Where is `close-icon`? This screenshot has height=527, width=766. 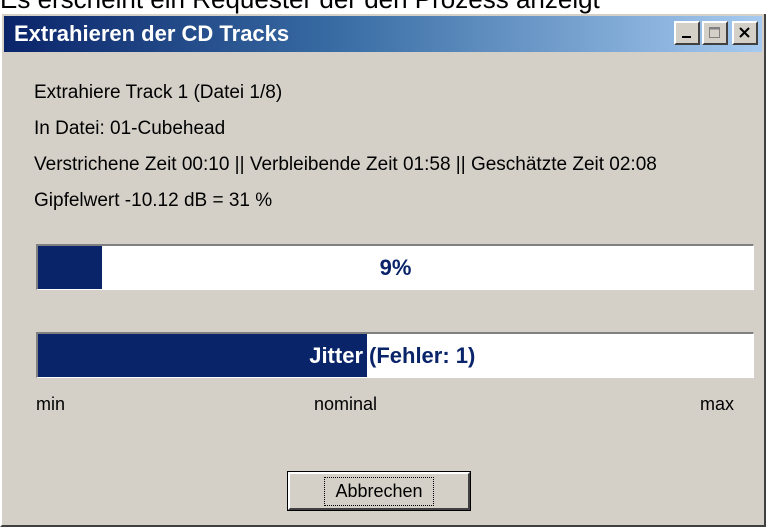 close-icon is located at coordinates (744, 32).